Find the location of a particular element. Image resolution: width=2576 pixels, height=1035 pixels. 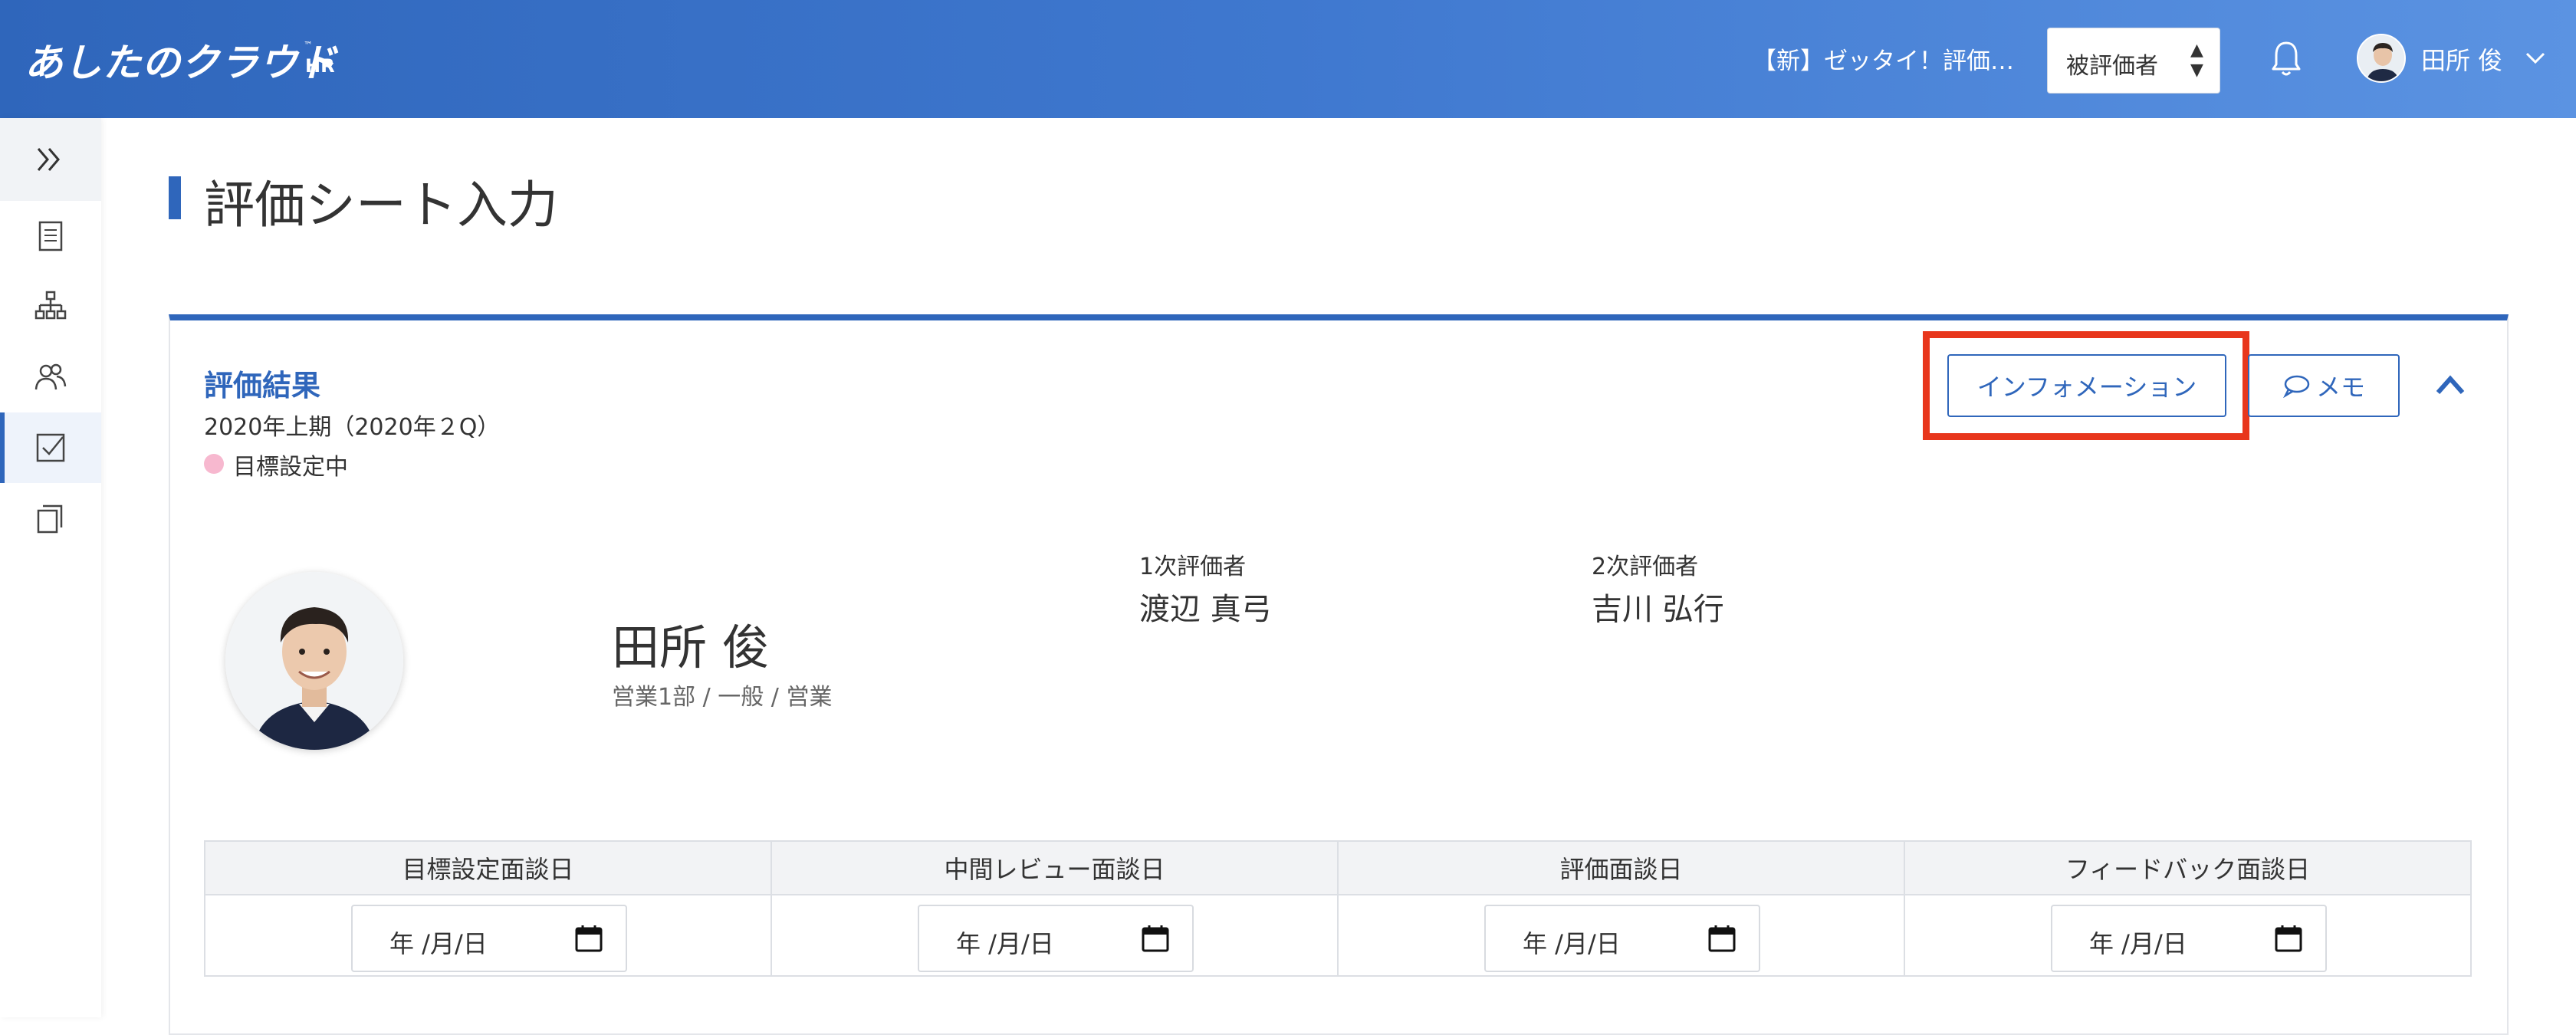

role-select: 被評価者 ▲ ▼ is located at coordinates (2134, 61).